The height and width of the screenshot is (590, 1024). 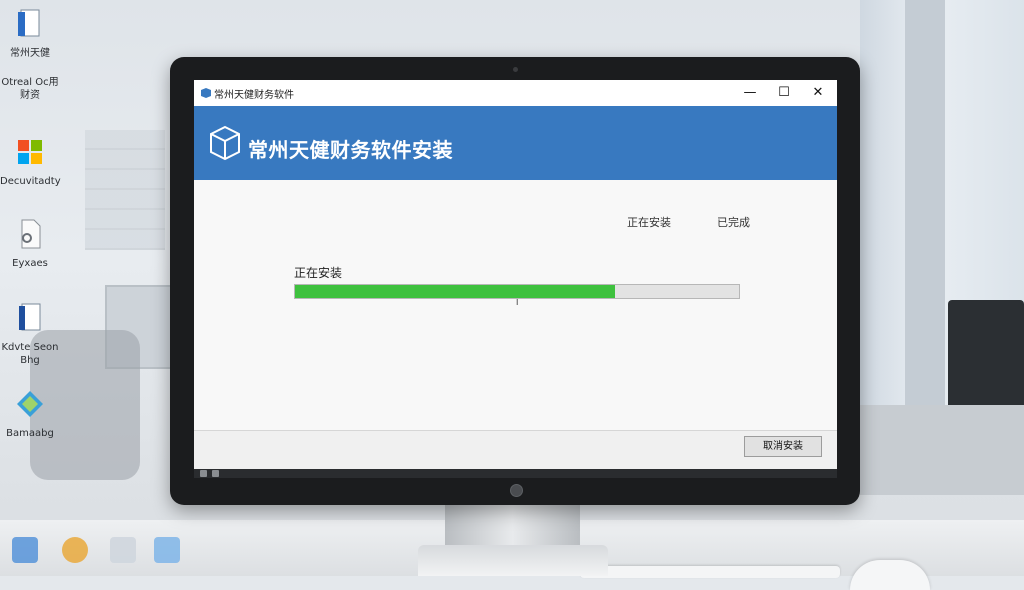 What do you see at coordinates (125, 190) in the screenshot?
I see `background-shelf` at bounding box center [125, 190].